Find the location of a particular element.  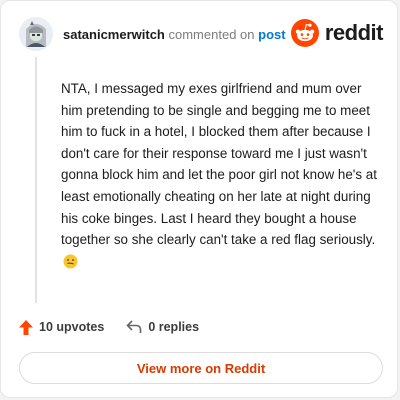

view-more-on-reddit-button: View more on Reddit is located at coordinates (201, 368).